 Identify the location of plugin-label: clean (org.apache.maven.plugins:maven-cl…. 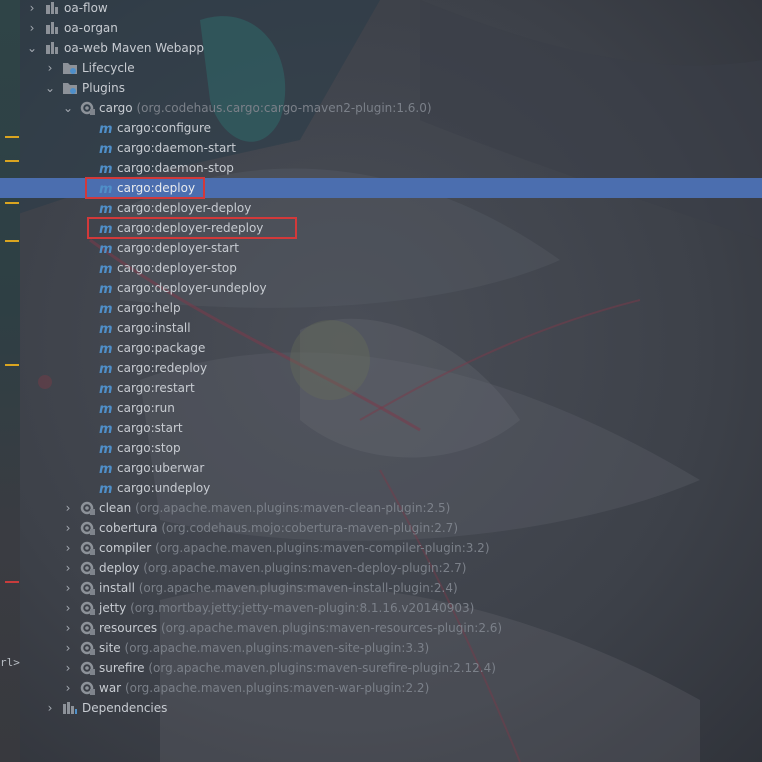
(275, 508).